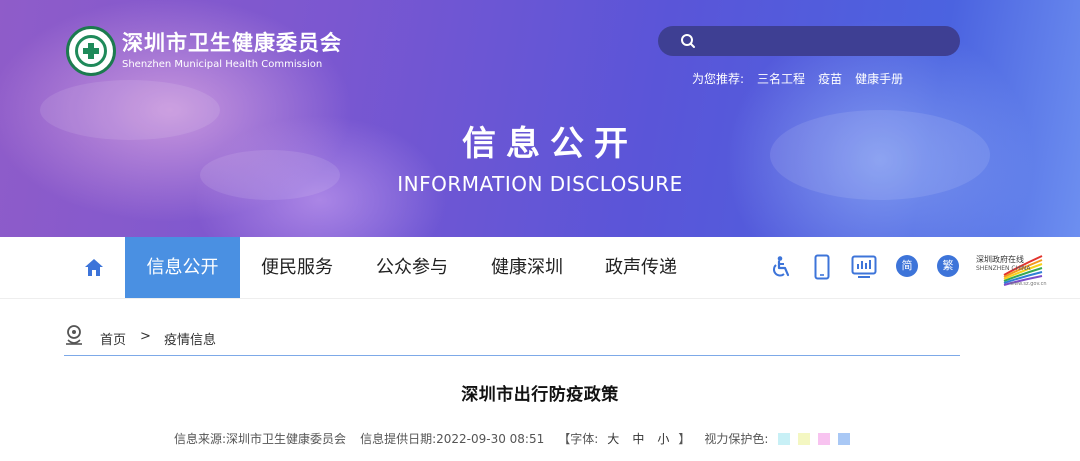  What do you see at coordinates (824, 438) in the screenshot?
I see `eye-color-swatch-pink` at bounding box center [824, 438].